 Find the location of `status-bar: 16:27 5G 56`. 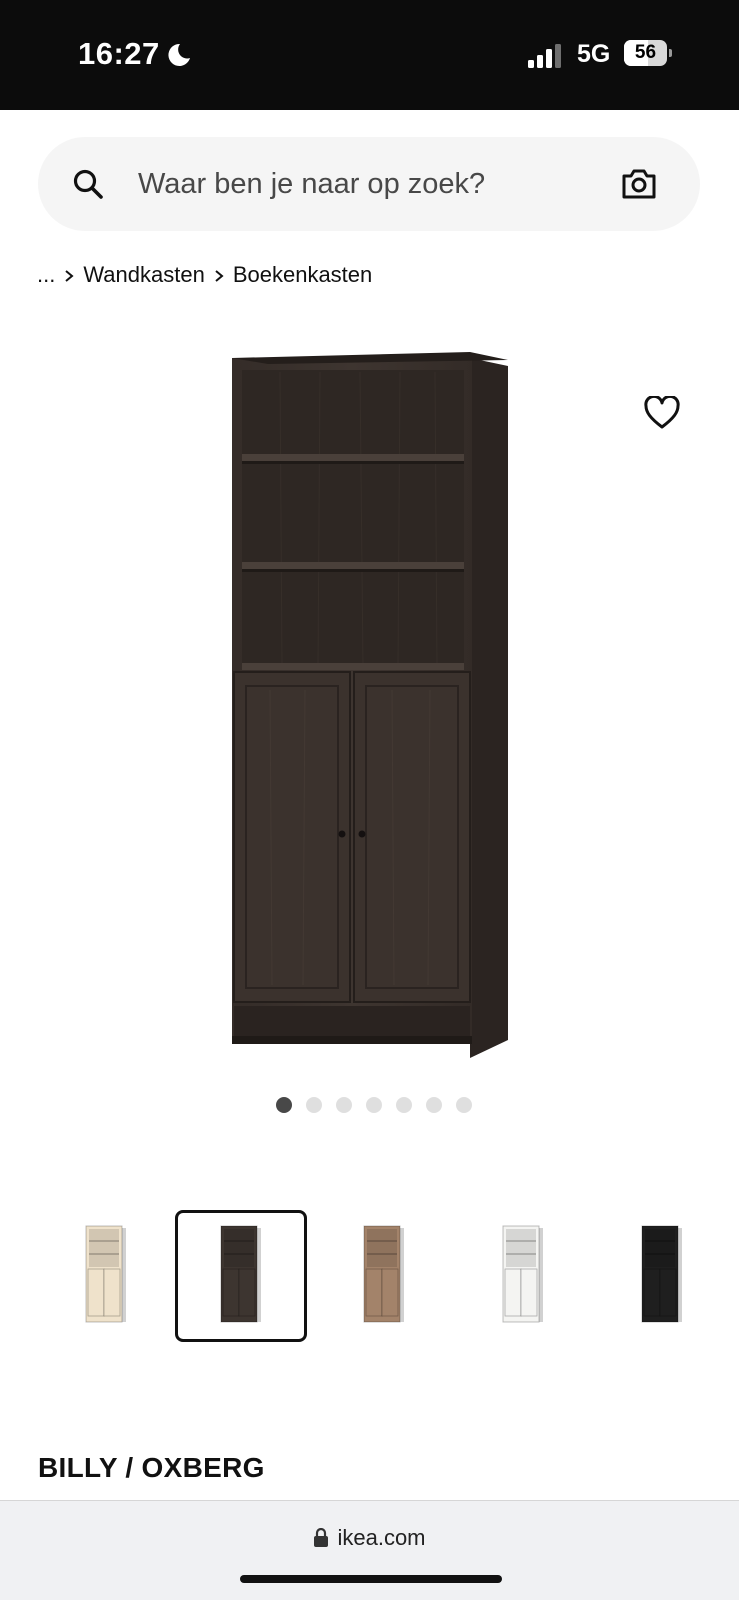

status-bar: 16:27 5G 56 is located at coordinates (369, 55).